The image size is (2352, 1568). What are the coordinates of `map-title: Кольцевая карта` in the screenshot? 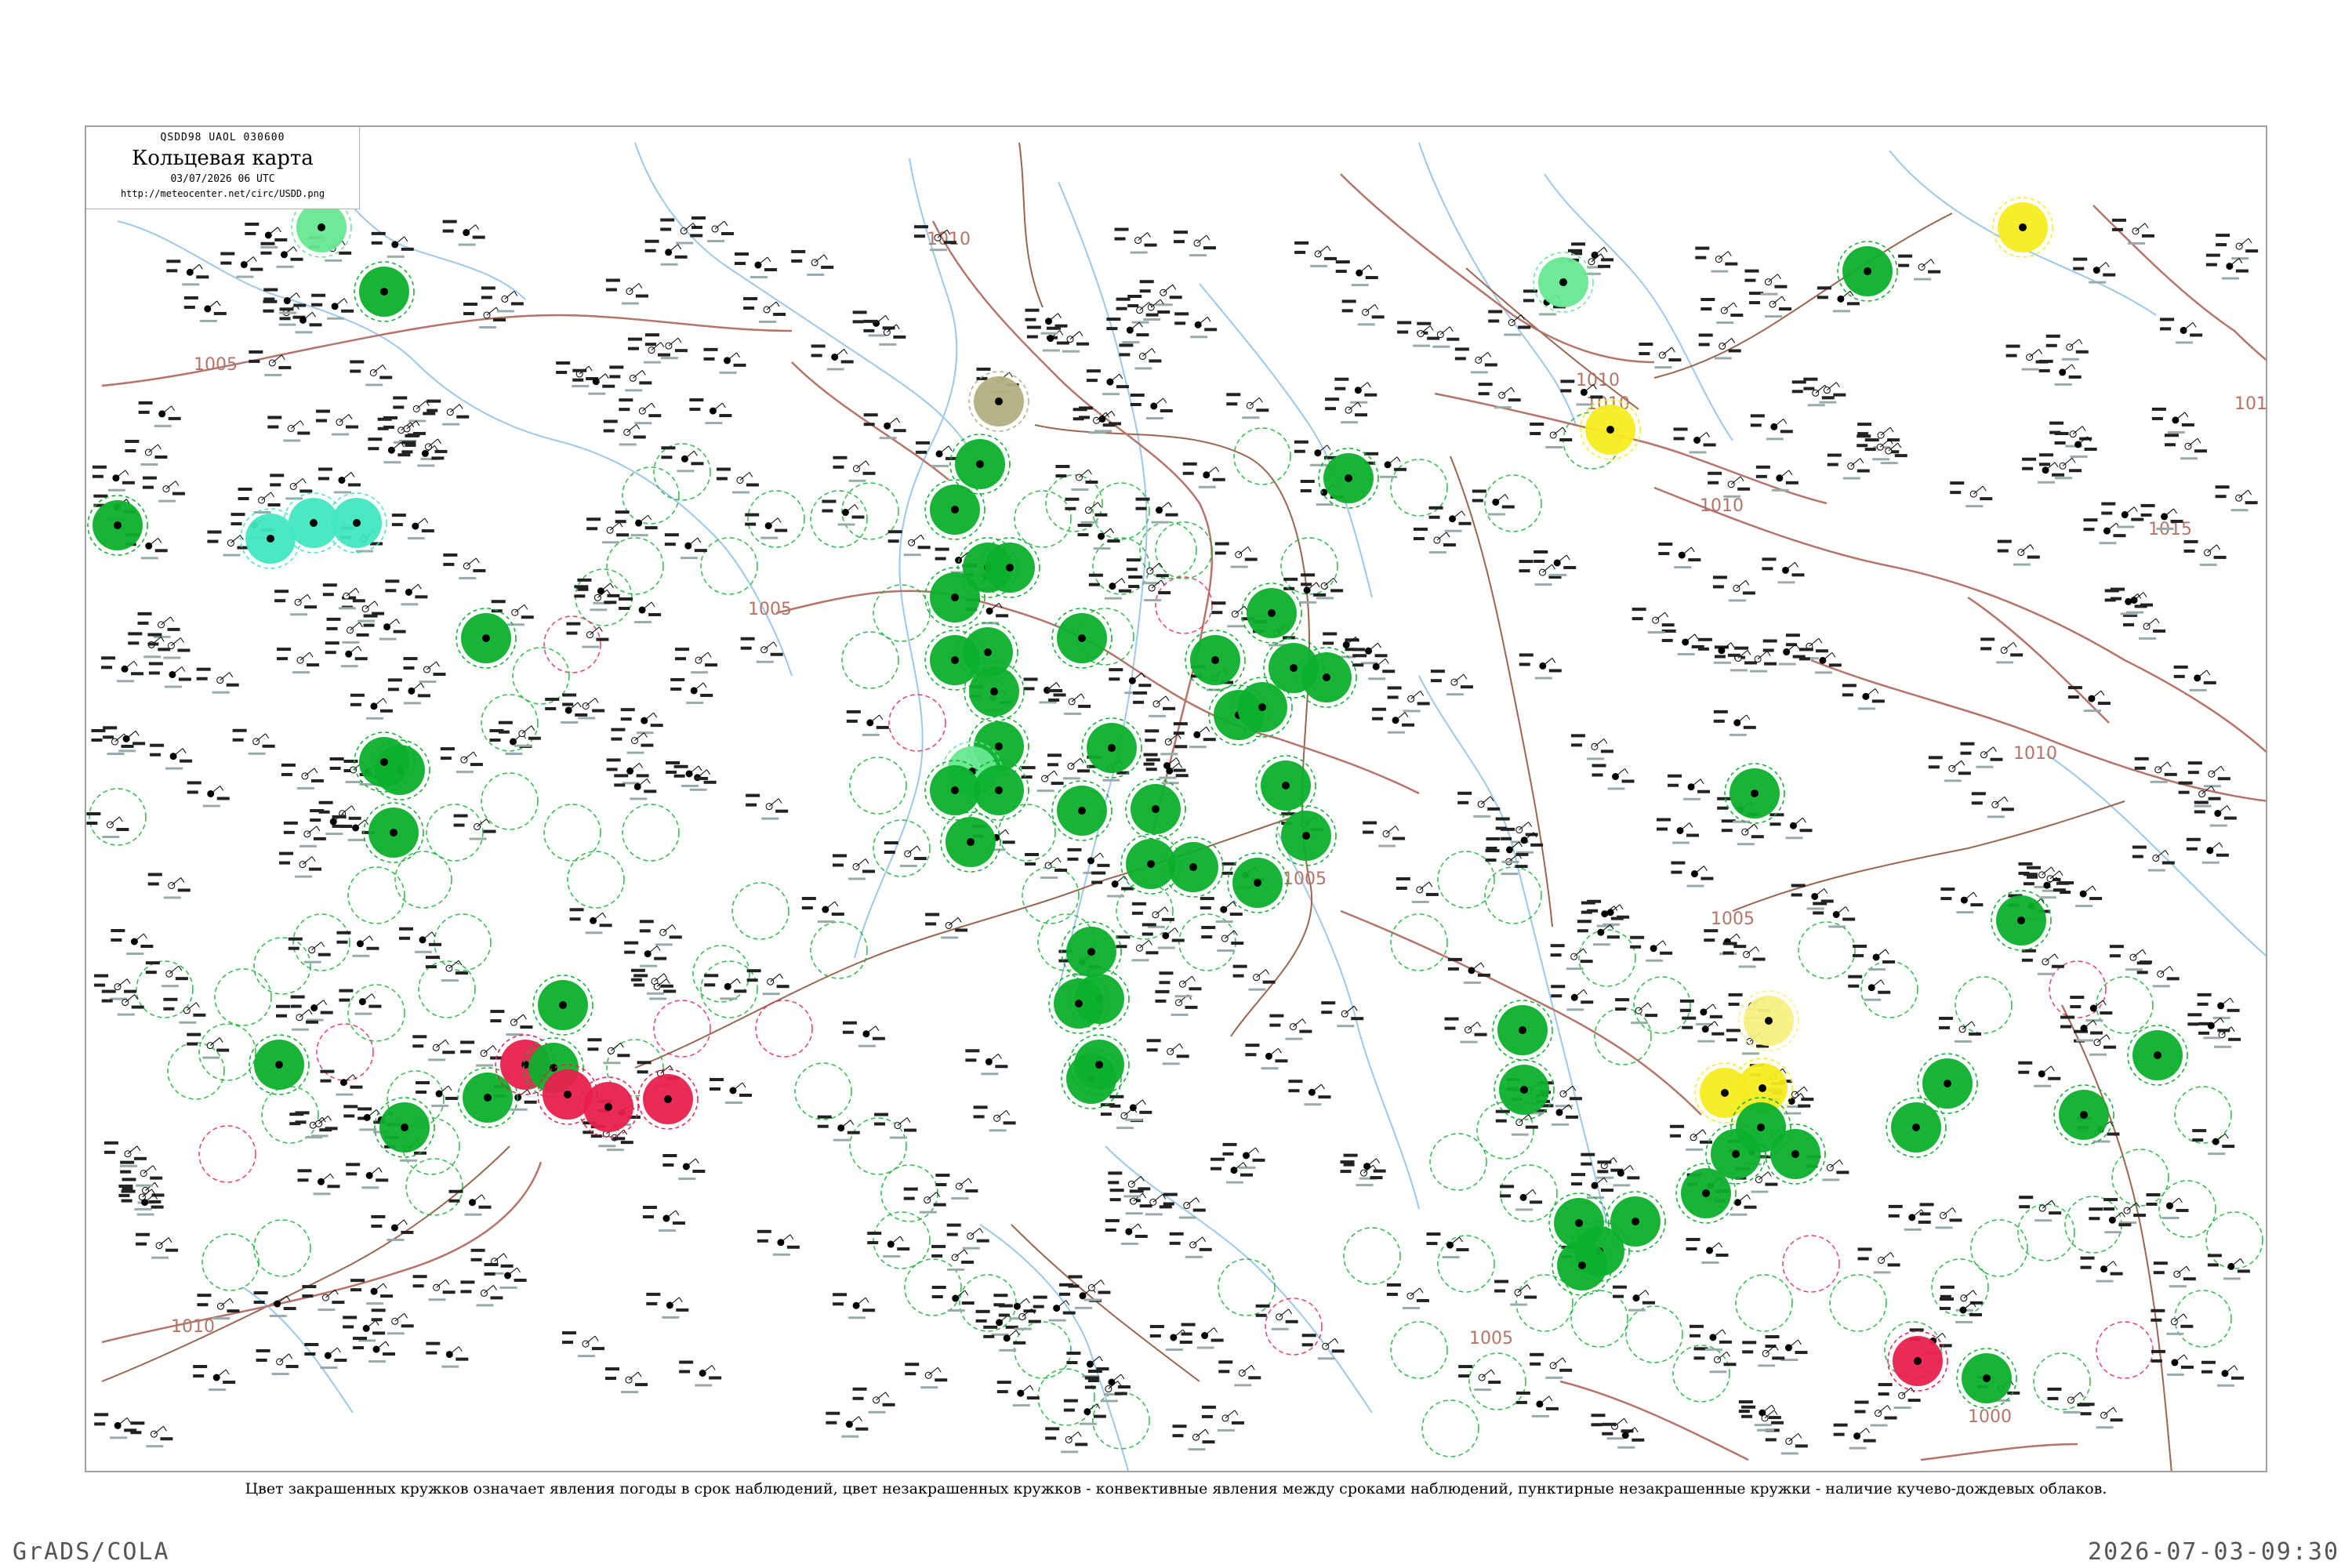 It's located at (223, 158).